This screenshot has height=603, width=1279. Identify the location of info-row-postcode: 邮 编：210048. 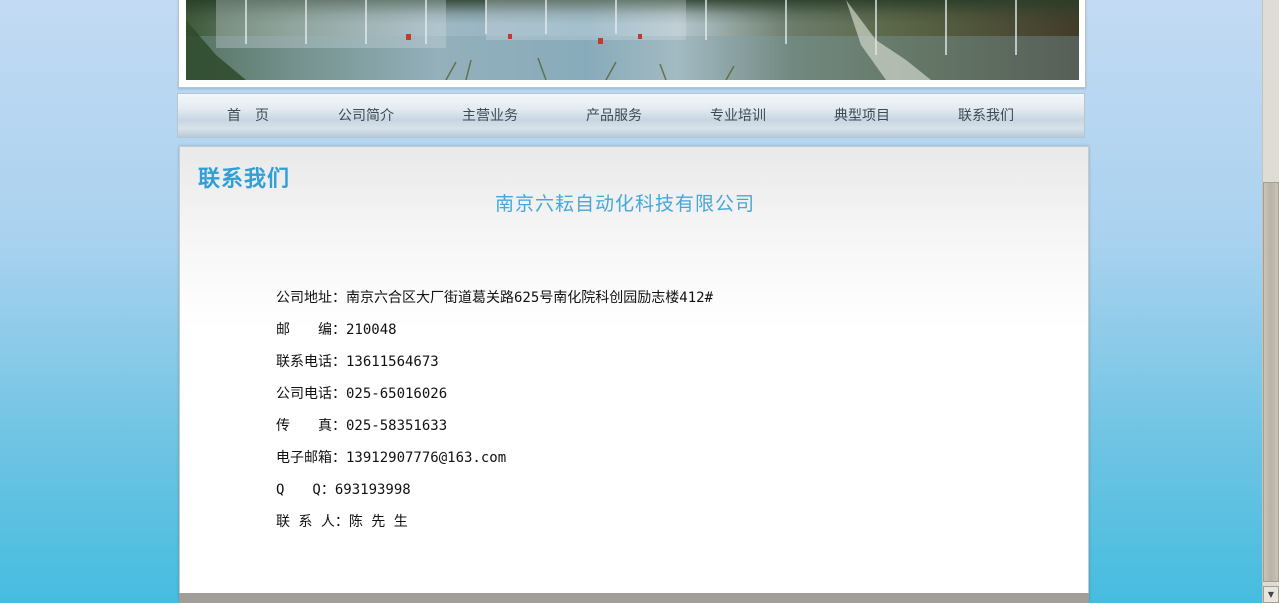
(494, 335).